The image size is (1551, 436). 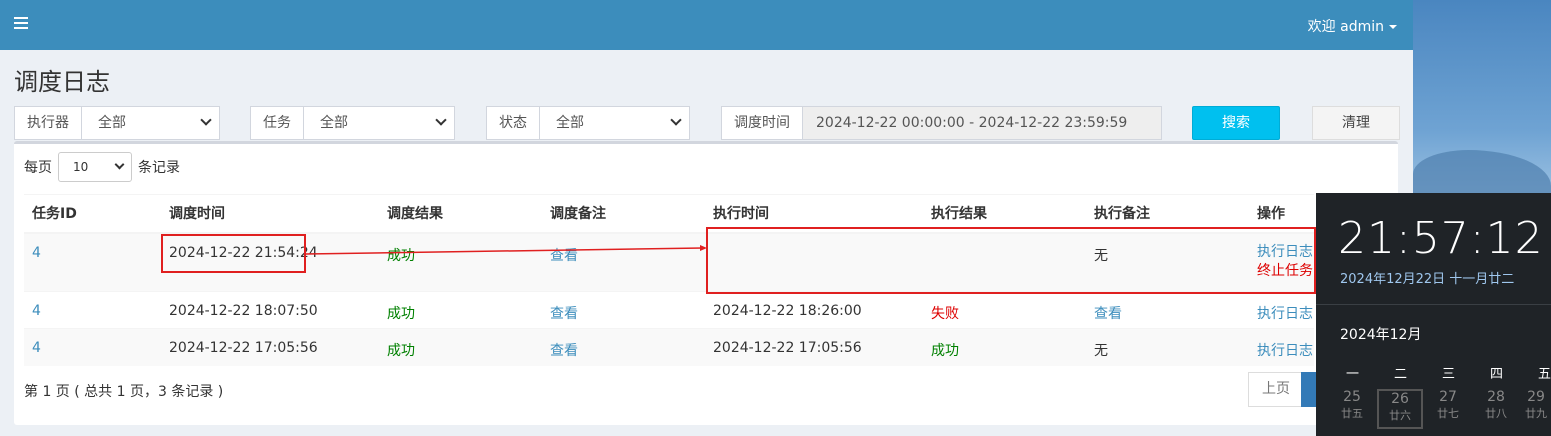 I want to click on day-number: 27, so click(x=1448, y=397).